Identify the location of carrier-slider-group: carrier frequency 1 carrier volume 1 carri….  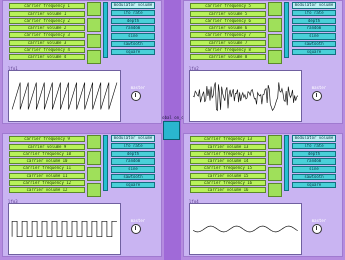
(47, 31).